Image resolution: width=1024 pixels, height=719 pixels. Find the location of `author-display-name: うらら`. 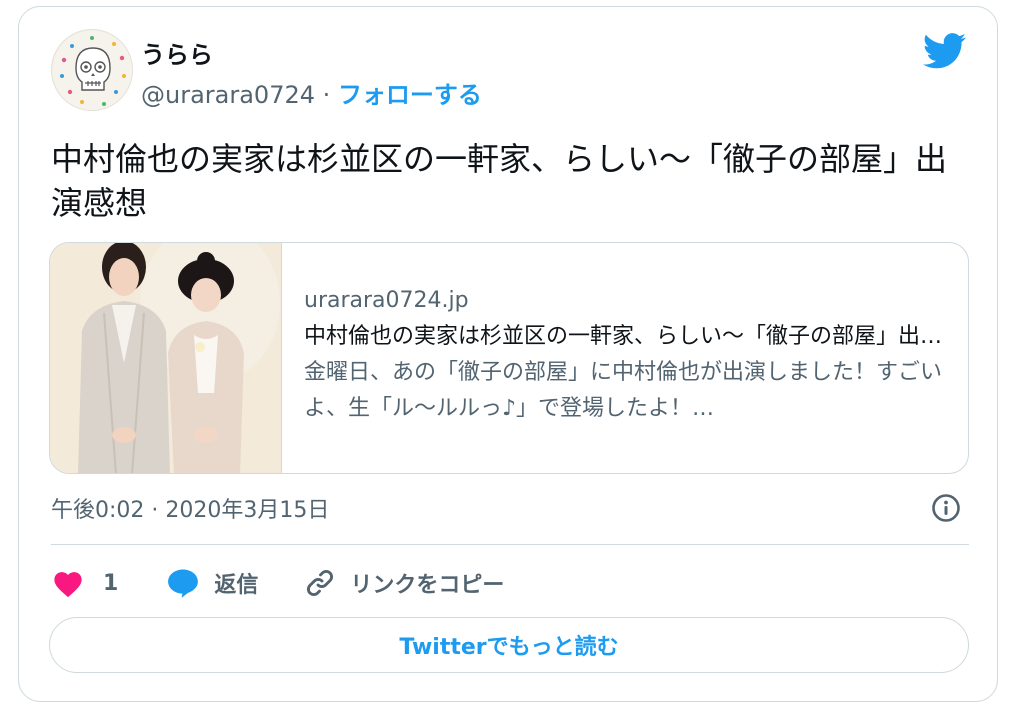

author-display-name: うらら is located at coordinates (177, 52).